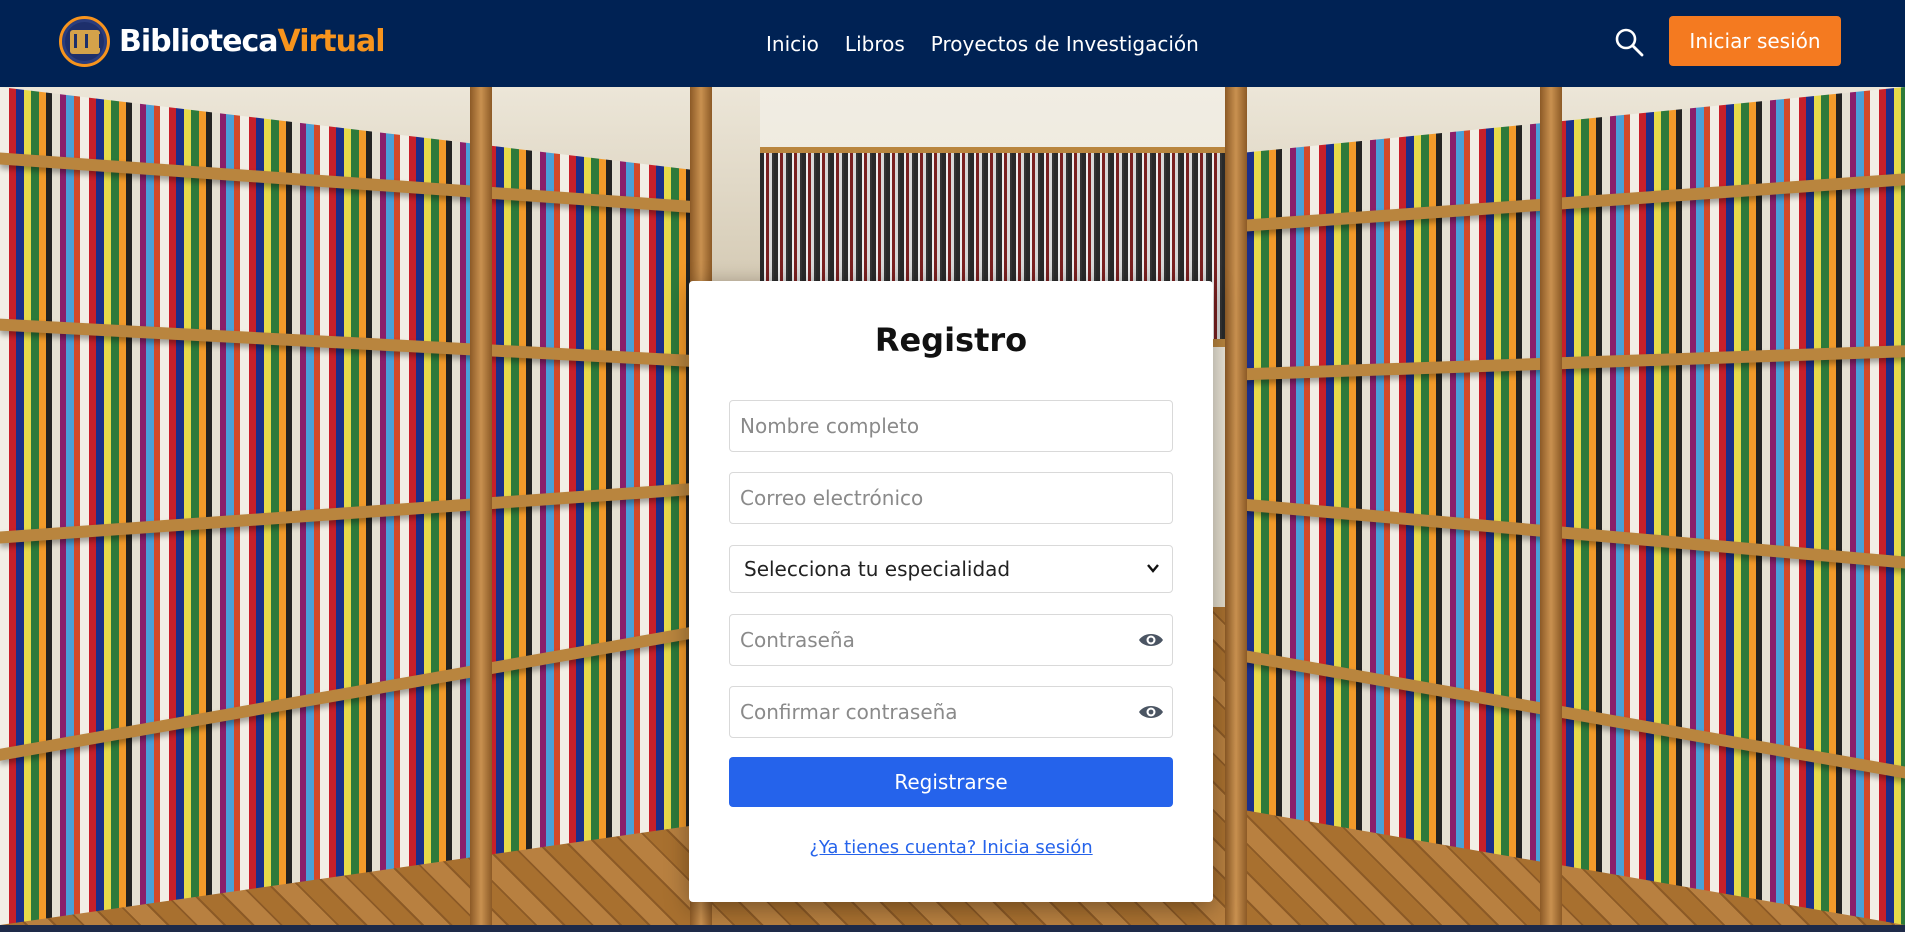 Image resolution: width=1905 pixels, height=932 pixels. I want to click on main-nav: Inicio Libros Proyectos de Investigación, so click(982, 43).